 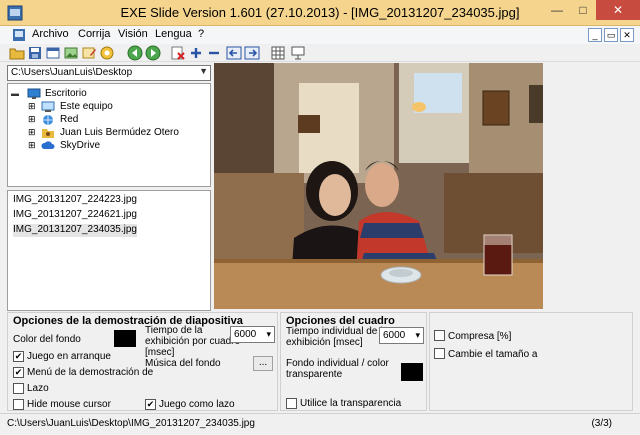 What do you see at coordinates (15, 93) in the screenshot?
I see `collapse-icon: ▬` at bounding box center [15, 93].